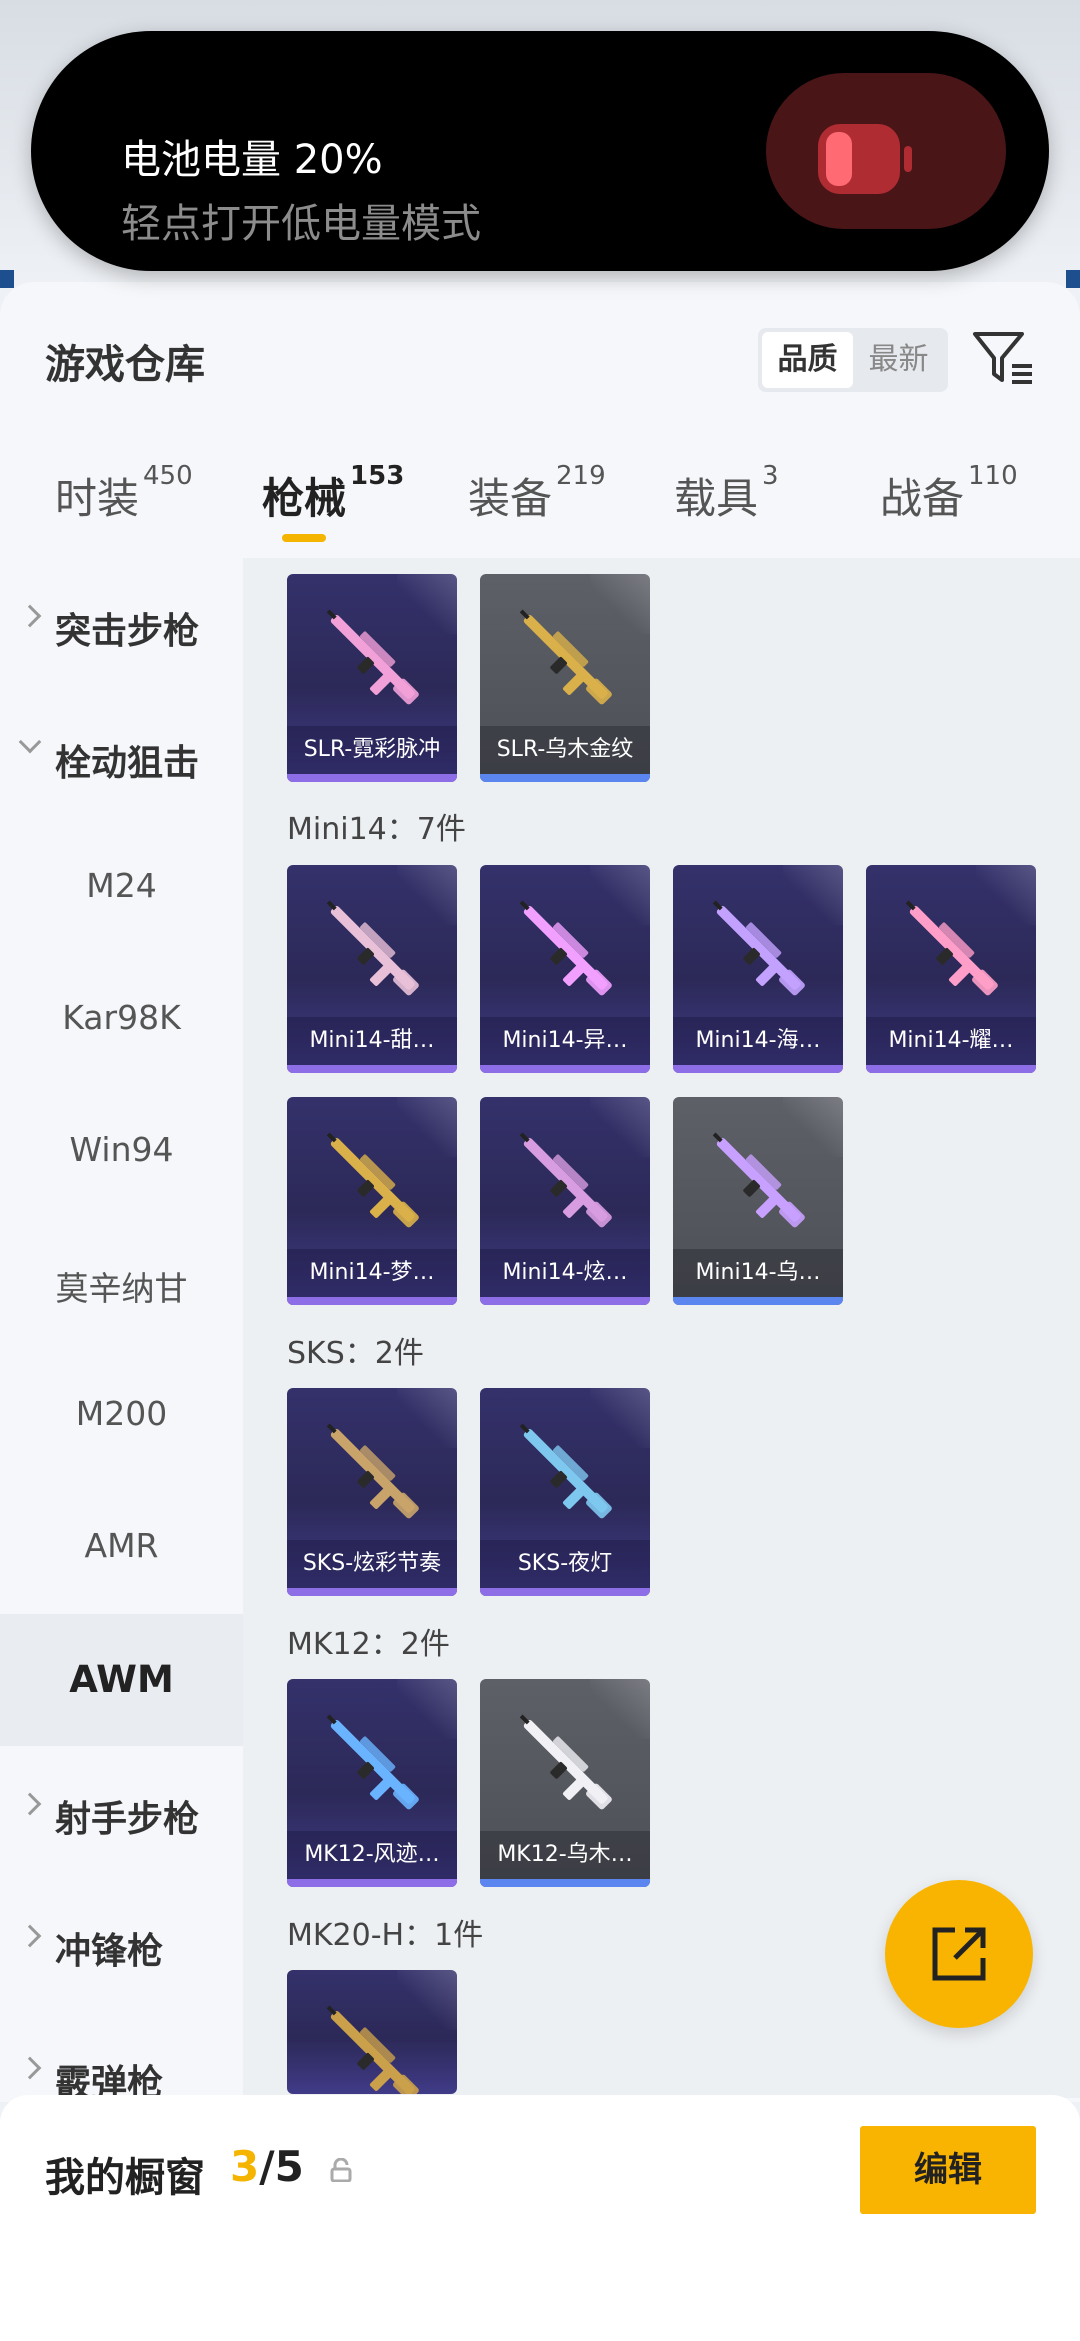 This screenshot has height=2341, width=1080. Describe the element at coordinates (726, 493) in the screenshot. I see `tab-vehicles: 载具 3` at that location.